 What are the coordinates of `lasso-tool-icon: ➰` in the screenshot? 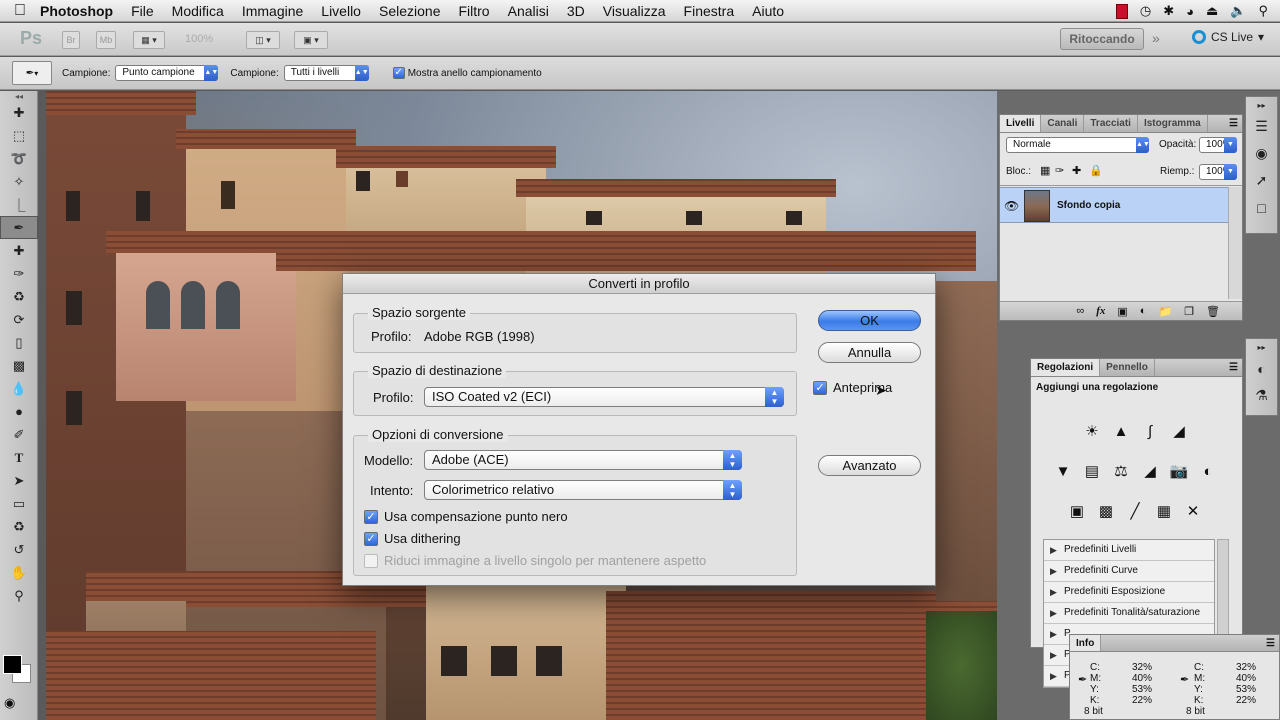 It's located at (19, 158).